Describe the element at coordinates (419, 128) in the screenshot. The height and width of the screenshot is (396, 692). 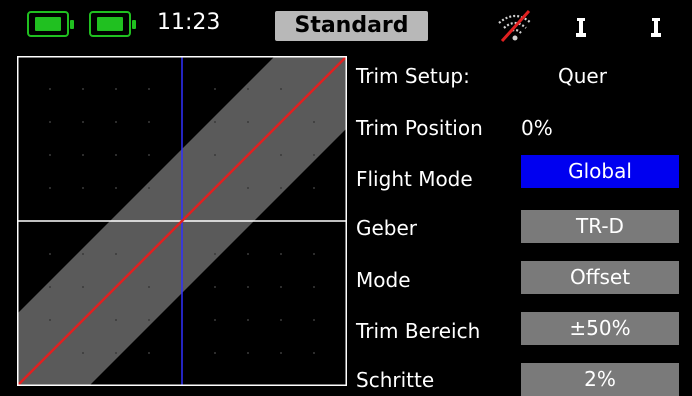
I see `trim-position-label: Trim Position` at that location.